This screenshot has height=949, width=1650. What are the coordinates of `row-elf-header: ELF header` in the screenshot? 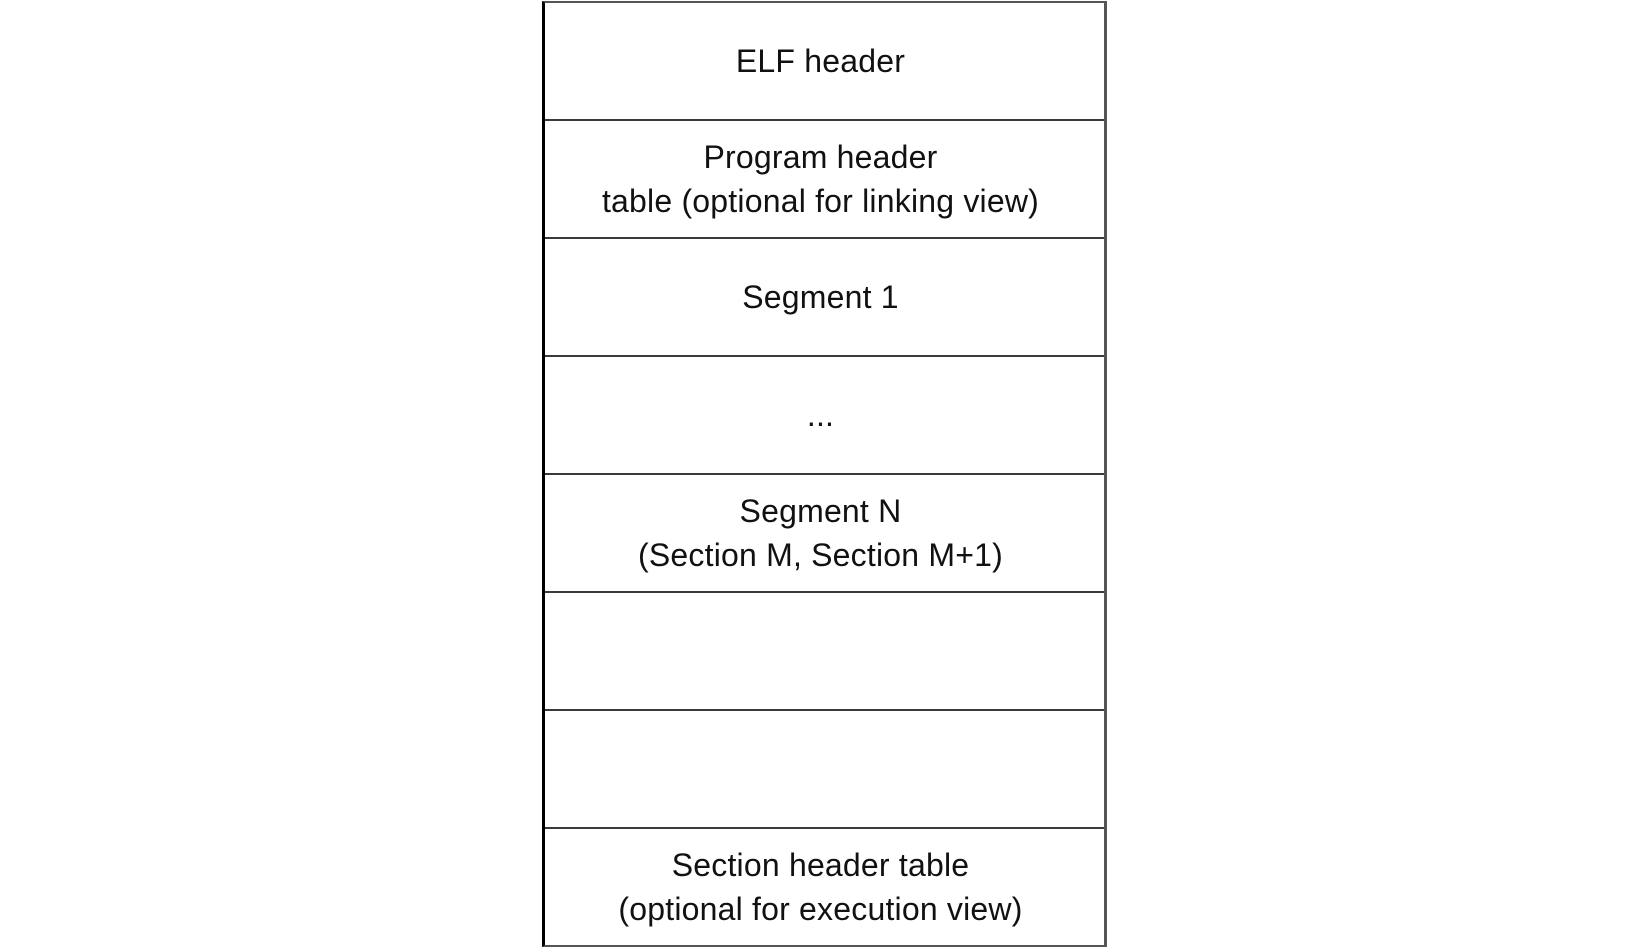 It's located at (824, 62).